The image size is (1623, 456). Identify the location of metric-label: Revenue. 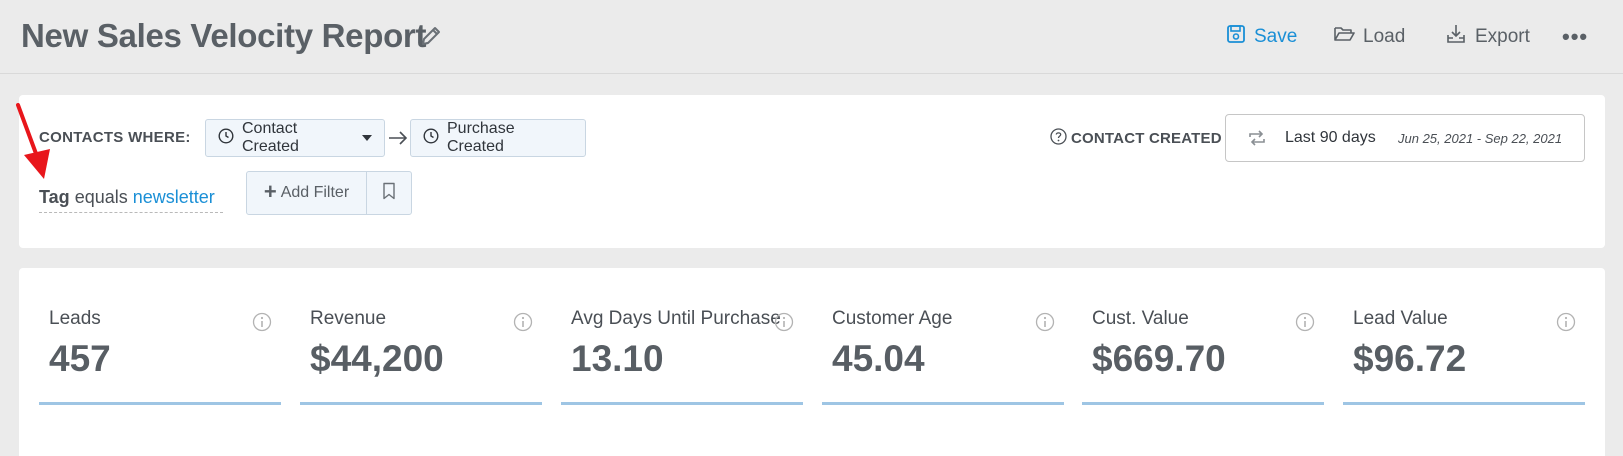
(348, 318).